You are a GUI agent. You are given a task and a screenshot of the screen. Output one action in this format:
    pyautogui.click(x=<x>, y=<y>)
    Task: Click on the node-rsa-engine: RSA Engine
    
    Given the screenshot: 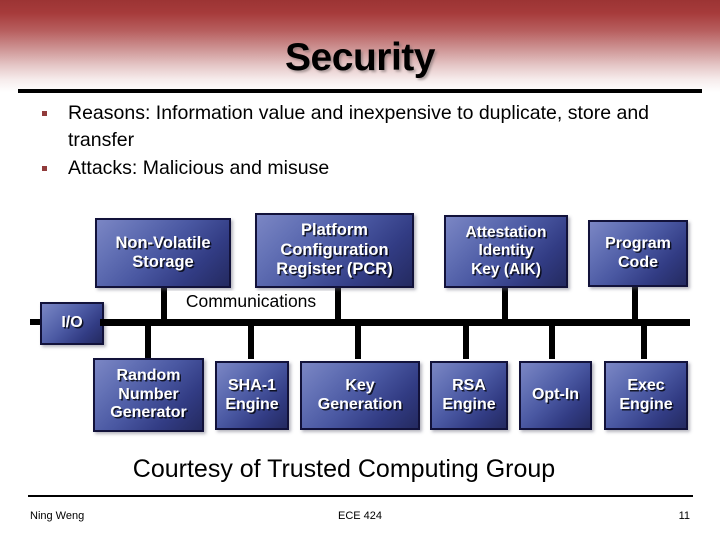 What is the action you would take?
    pyautogui.click(x=469, y=395)
    